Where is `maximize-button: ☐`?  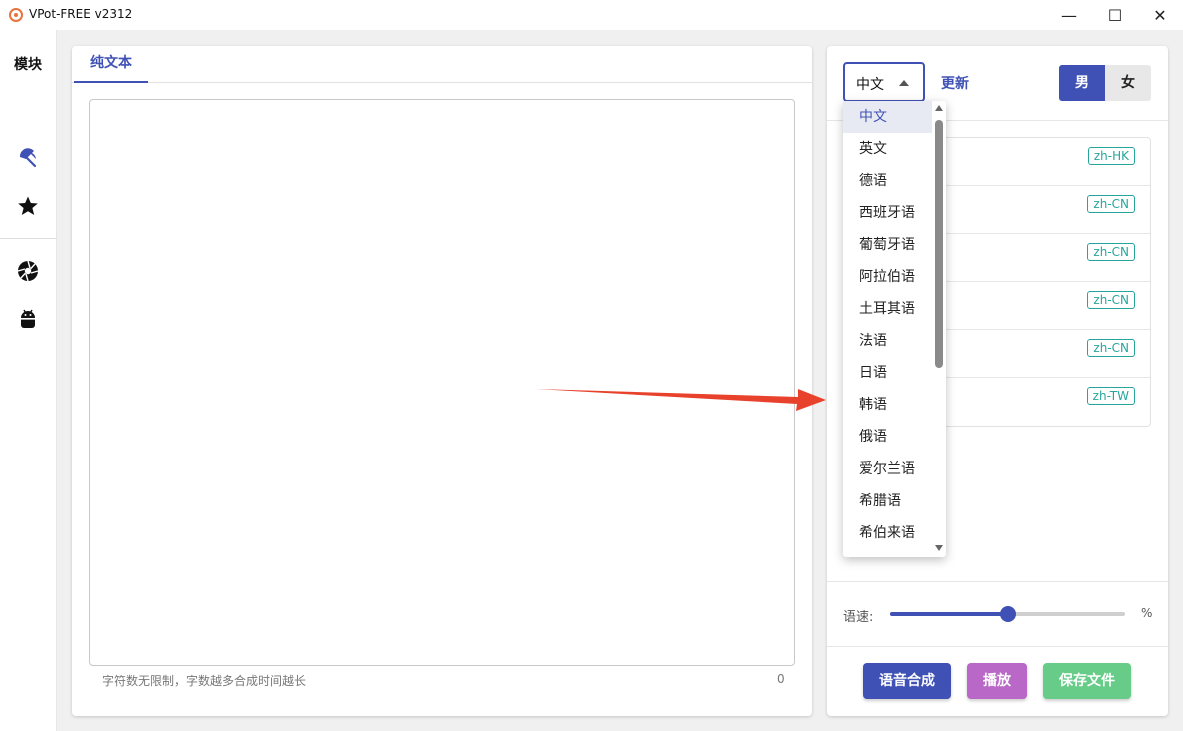 maximize-button: ☐ is located at coordinates (1115, 15).